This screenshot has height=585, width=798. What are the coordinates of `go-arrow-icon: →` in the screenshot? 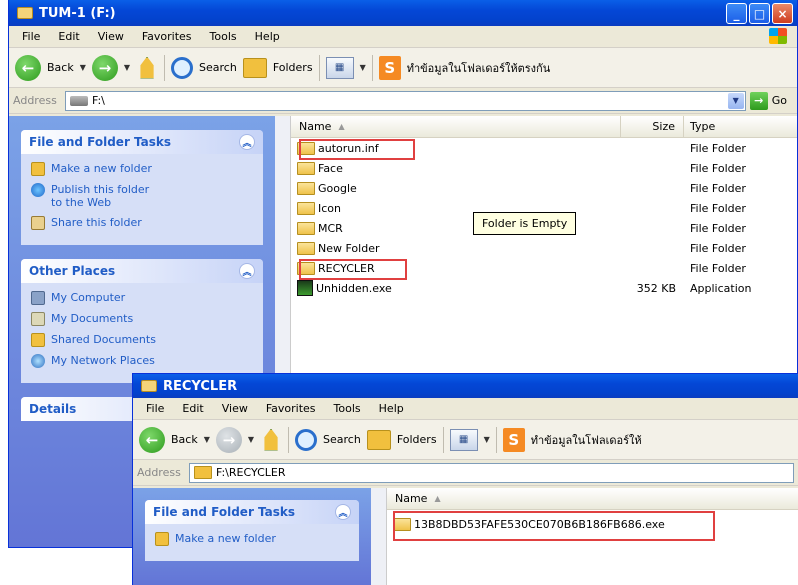 It's located at (758, 100).